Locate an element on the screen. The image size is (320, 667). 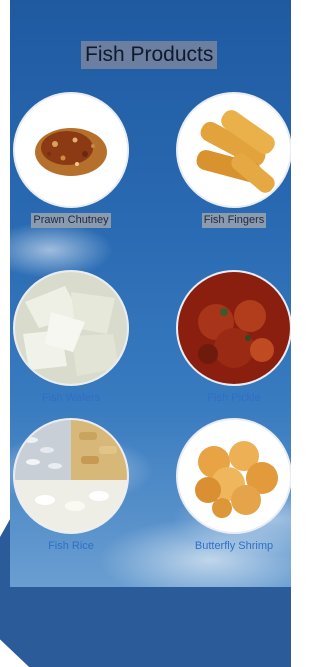
product-label-fish-wafers: Fish Wafers is located at coordinates (71, 398).